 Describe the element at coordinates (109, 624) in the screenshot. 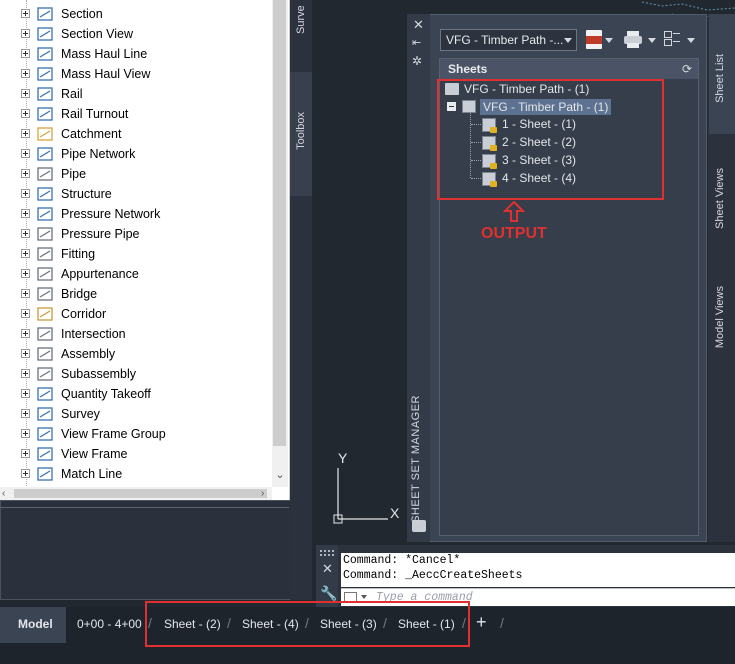

I see `tab-layout-0: 0+00 - 4+00` at that location.